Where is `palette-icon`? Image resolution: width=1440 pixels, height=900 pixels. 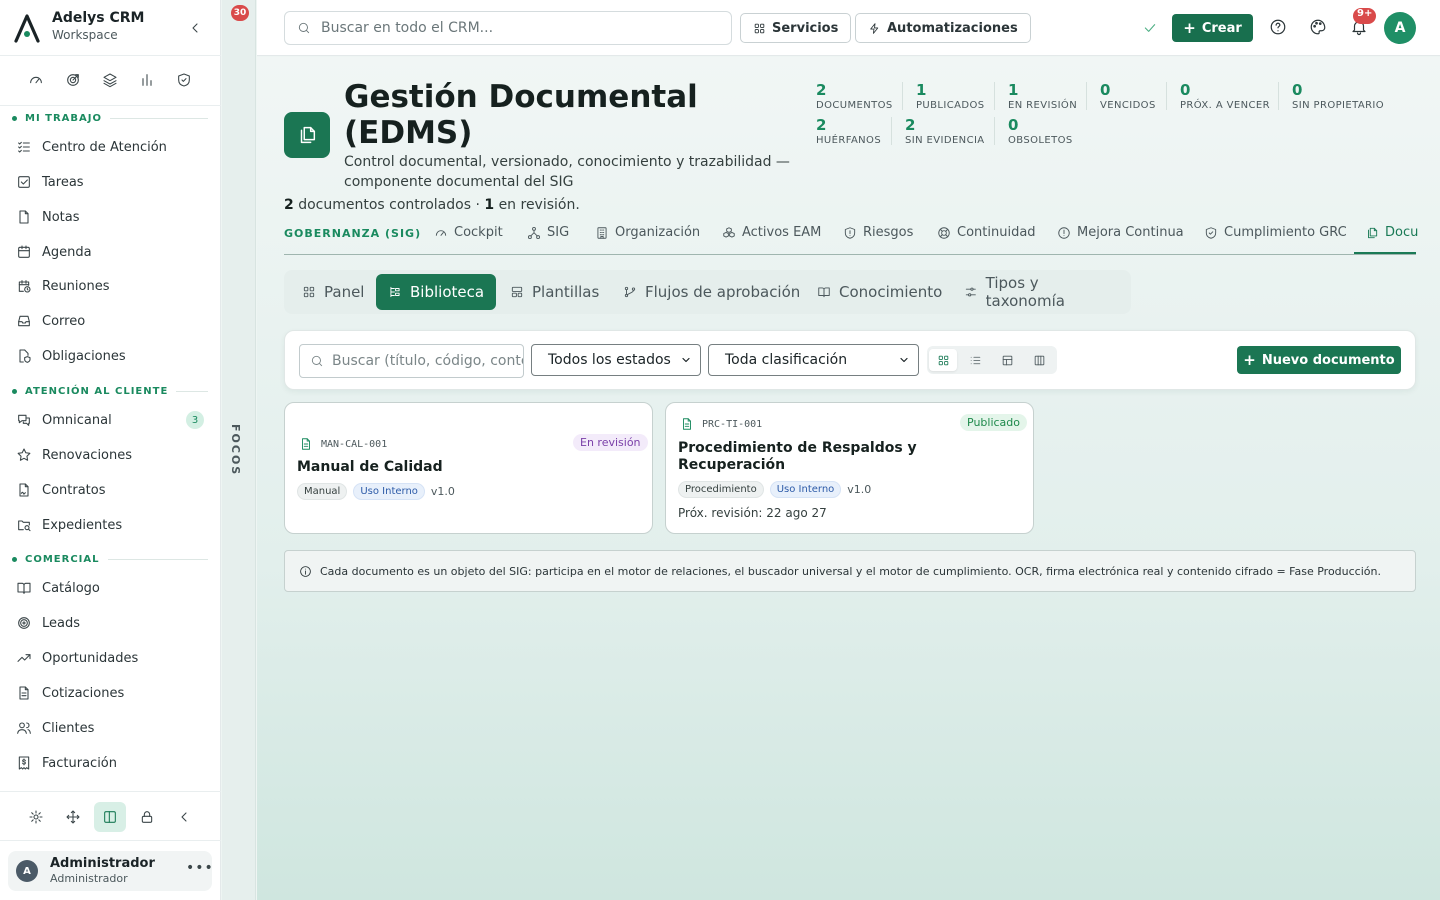 palette-icon is located at coordinates (1318, 27).